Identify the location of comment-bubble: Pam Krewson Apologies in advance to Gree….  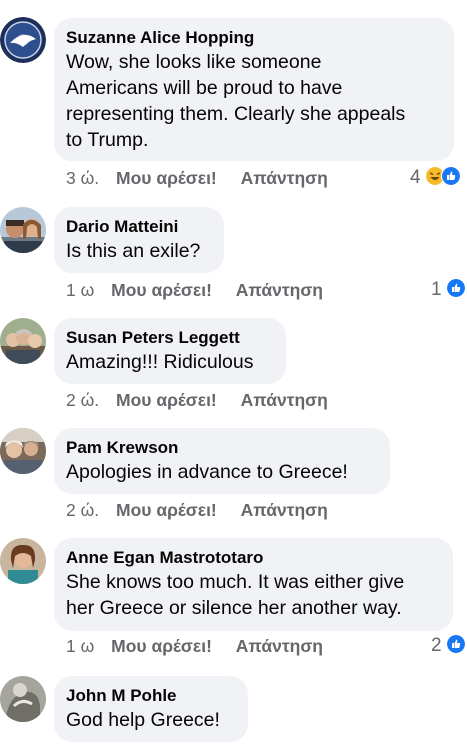
(222, 461).